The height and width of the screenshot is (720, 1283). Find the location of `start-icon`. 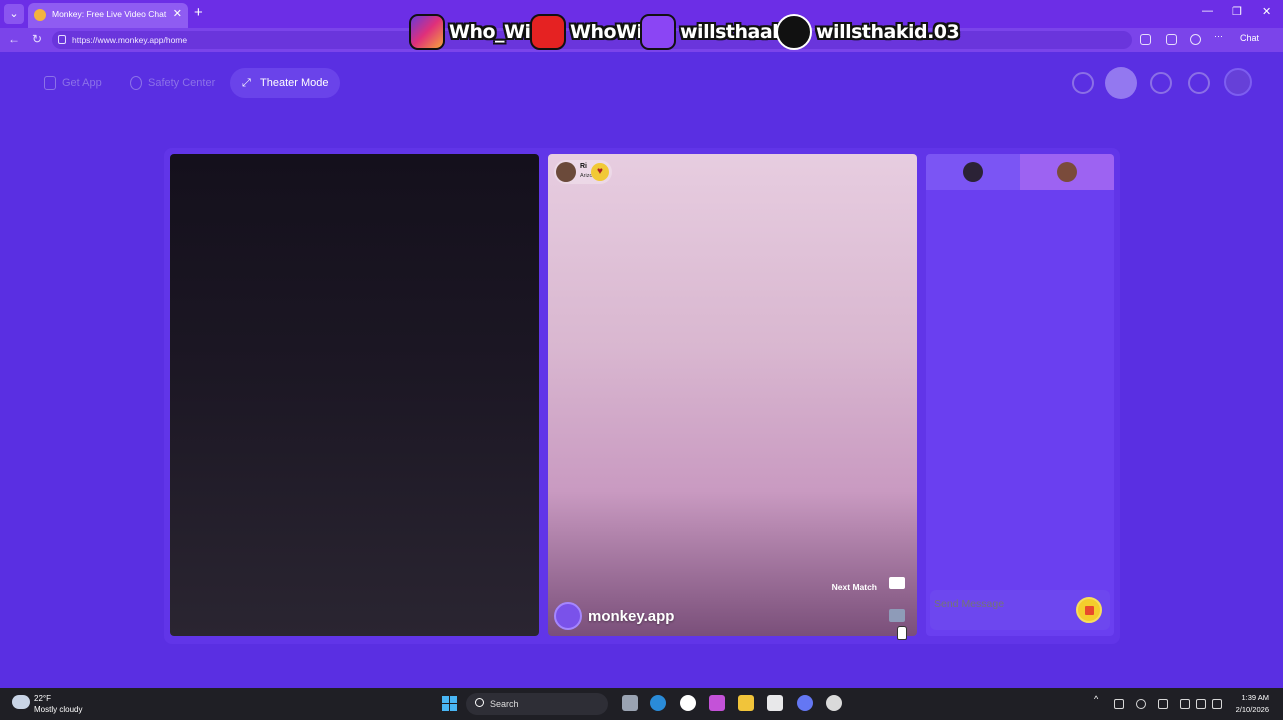

start-icon is located at coordinates (449, 703).